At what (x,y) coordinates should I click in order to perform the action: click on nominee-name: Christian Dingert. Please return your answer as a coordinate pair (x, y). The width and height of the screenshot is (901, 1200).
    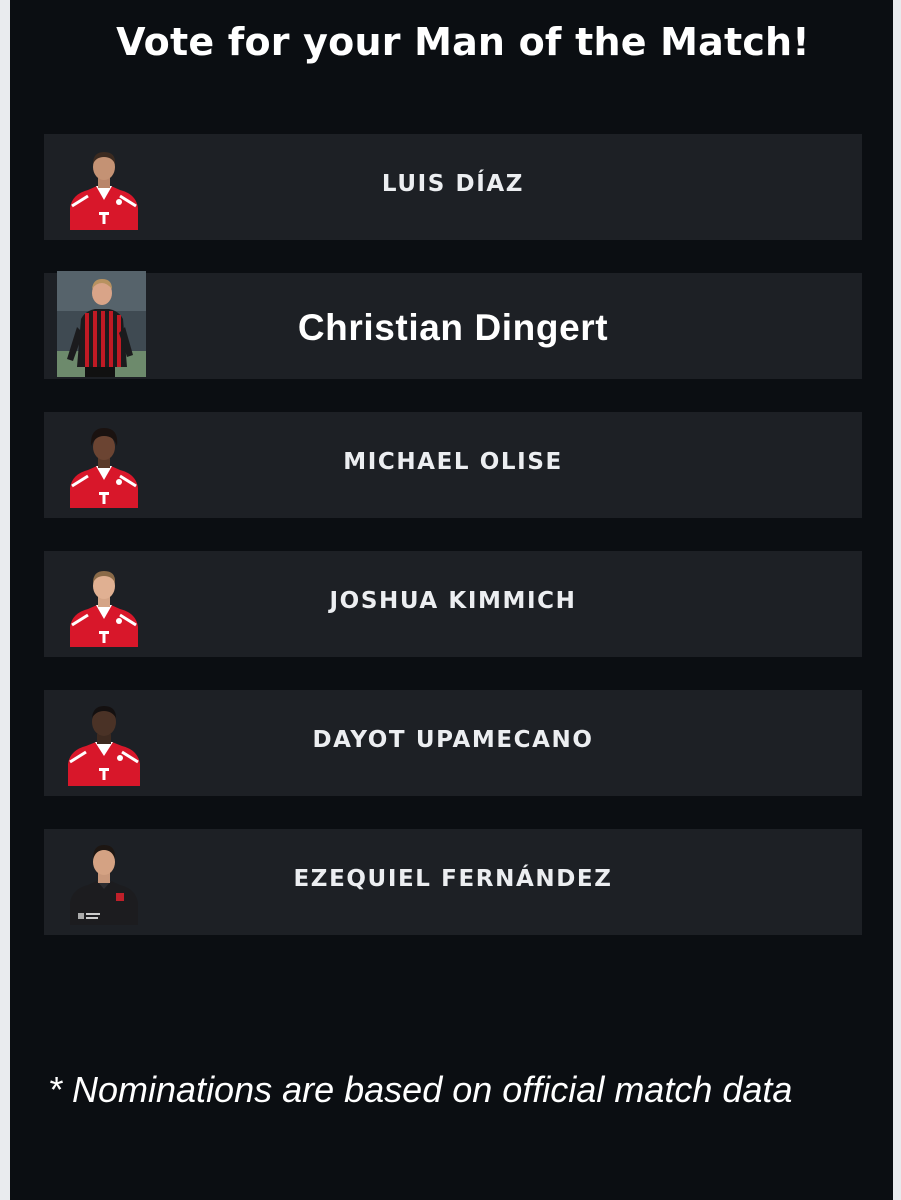
    Looking at the image, I should click on (453, 327).